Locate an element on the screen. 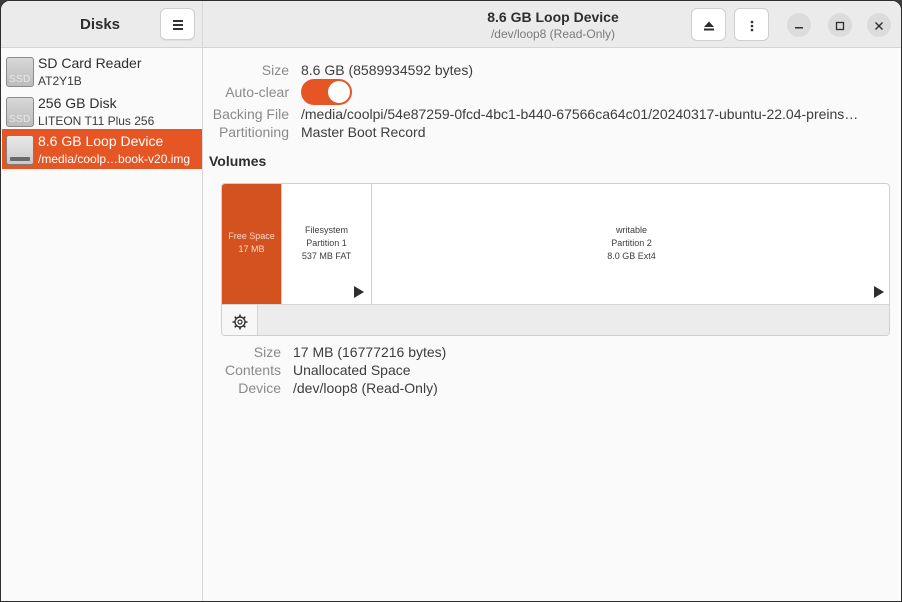 This screenshot has height=602, width=902. gear-icon is located at coordinates (239, 322).